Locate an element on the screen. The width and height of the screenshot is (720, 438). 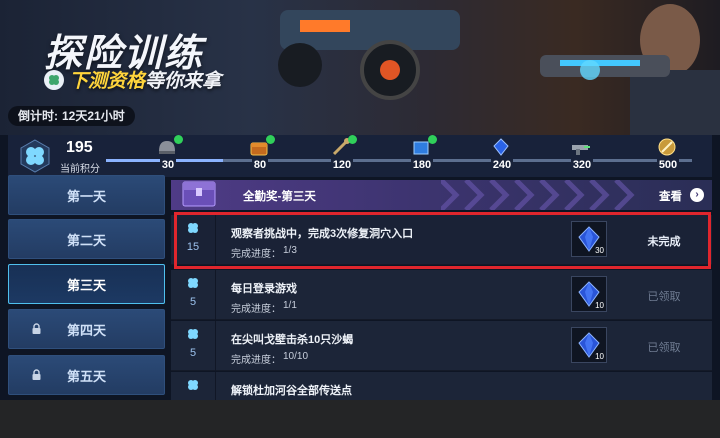
day-tab-label: 第二天 is located at coordinates (86, 240).